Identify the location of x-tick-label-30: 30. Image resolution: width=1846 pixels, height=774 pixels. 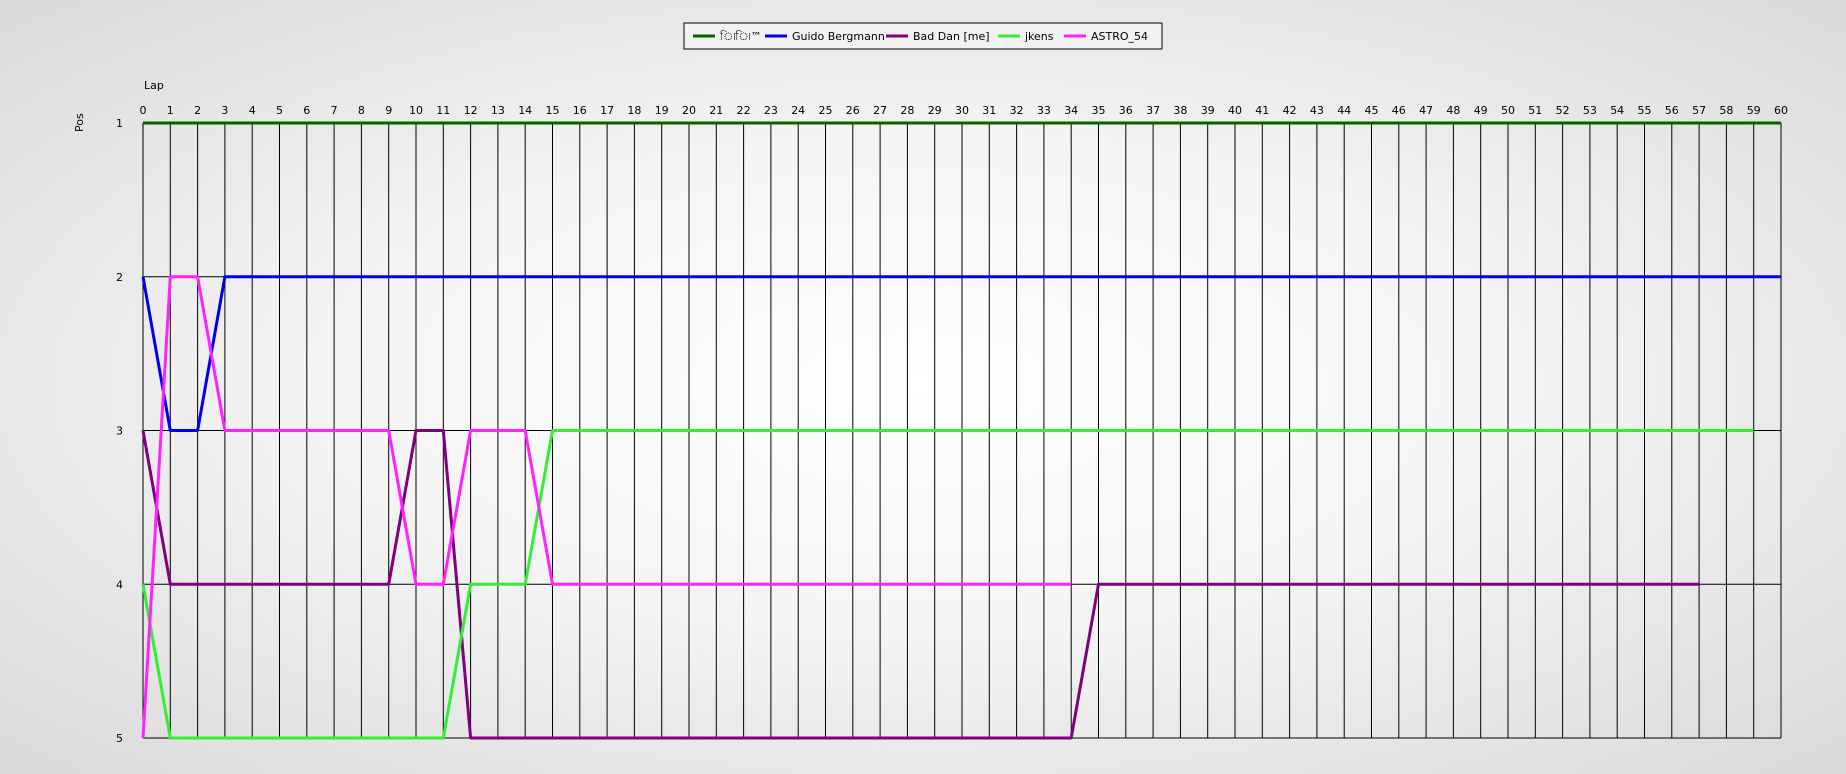
(962, 110).